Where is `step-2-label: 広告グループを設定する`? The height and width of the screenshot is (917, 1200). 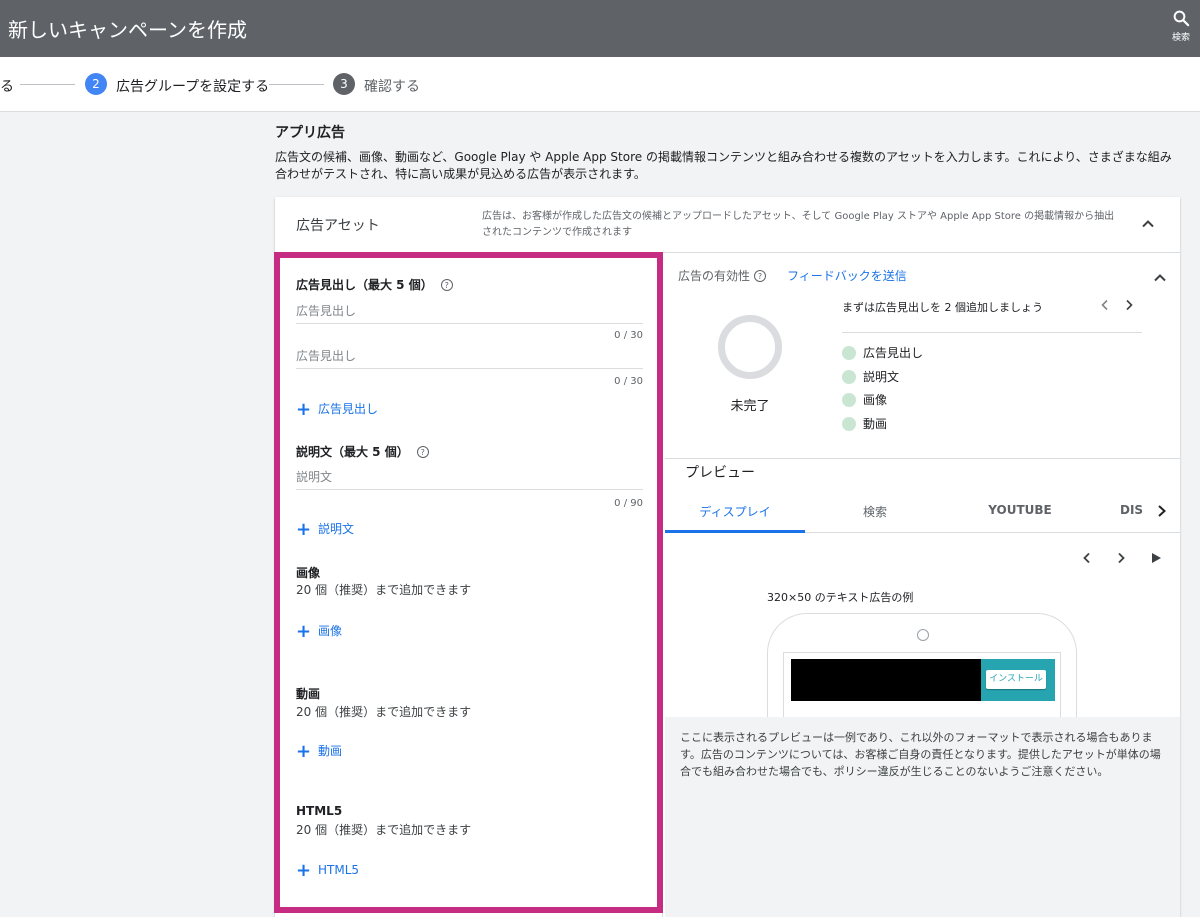 step-2-label: 広告グループを設定する is located at coordinates (192, 86).